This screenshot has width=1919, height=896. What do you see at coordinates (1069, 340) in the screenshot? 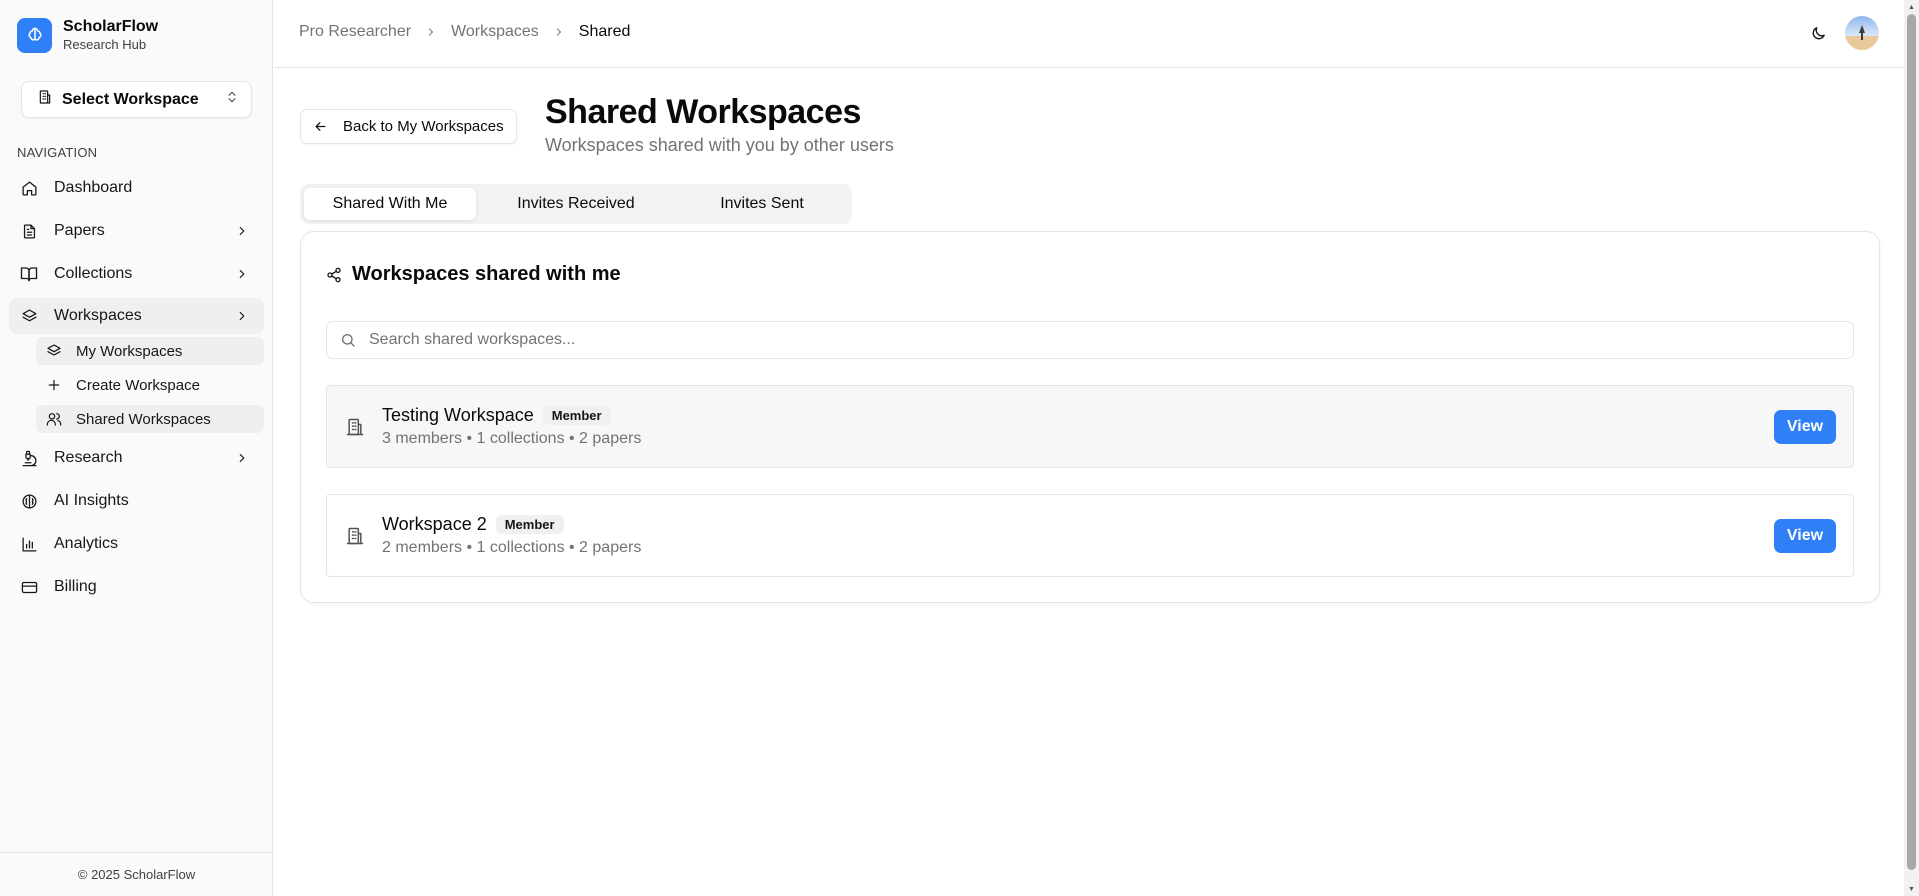
I see `search-input` at bounding box center [1069, 340].